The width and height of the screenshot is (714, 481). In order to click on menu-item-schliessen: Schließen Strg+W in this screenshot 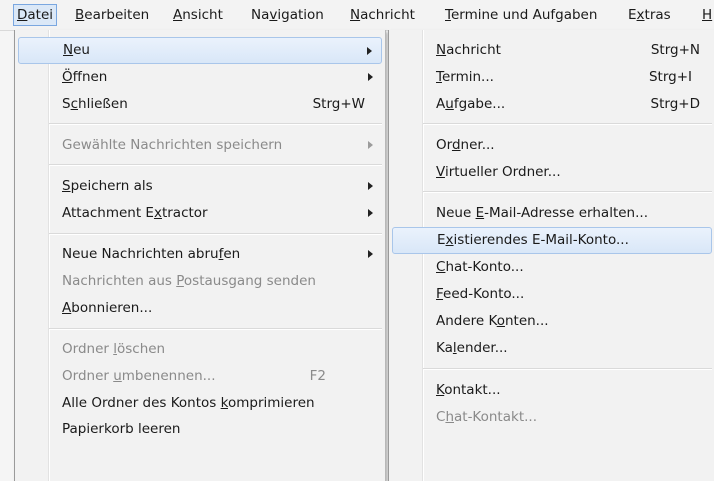, I will do `click(200, 104)`.